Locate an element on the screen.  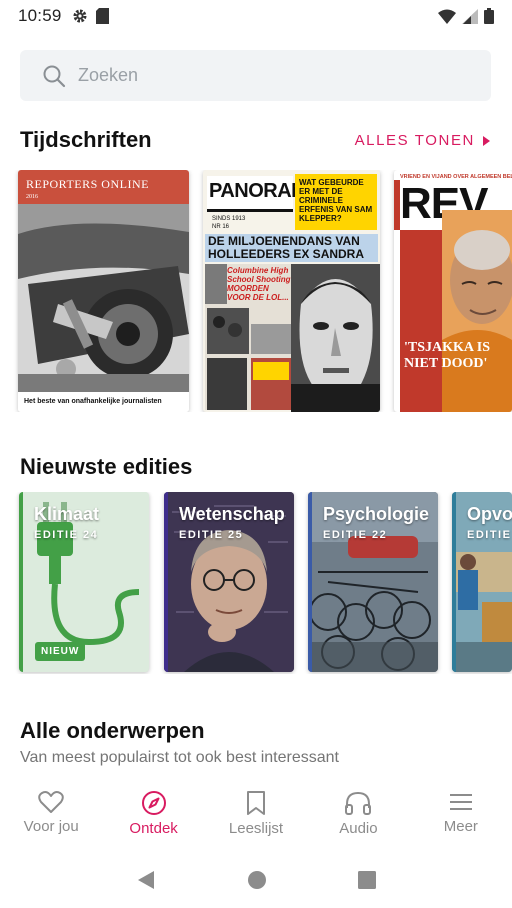
topics-heading: Alle onderwerpen is located at coordinates (112, 730).